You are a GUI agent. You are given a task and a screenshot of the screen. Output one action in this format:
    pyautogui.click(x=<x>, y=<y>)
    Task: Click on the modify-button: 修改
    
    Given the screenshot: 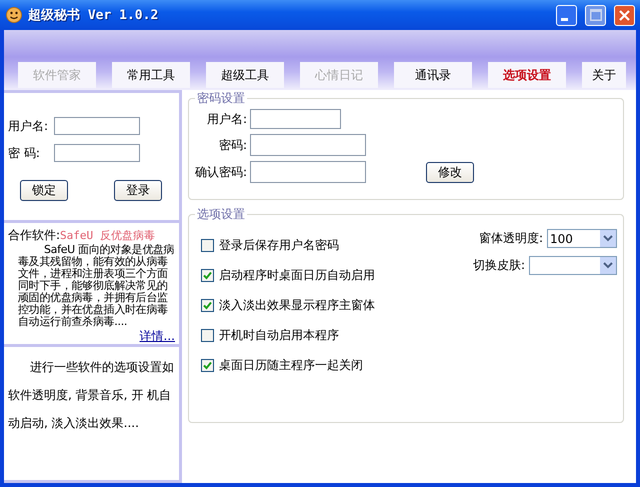 What is the action you would take?
    pyautogui.click(x=450, y=172)
    